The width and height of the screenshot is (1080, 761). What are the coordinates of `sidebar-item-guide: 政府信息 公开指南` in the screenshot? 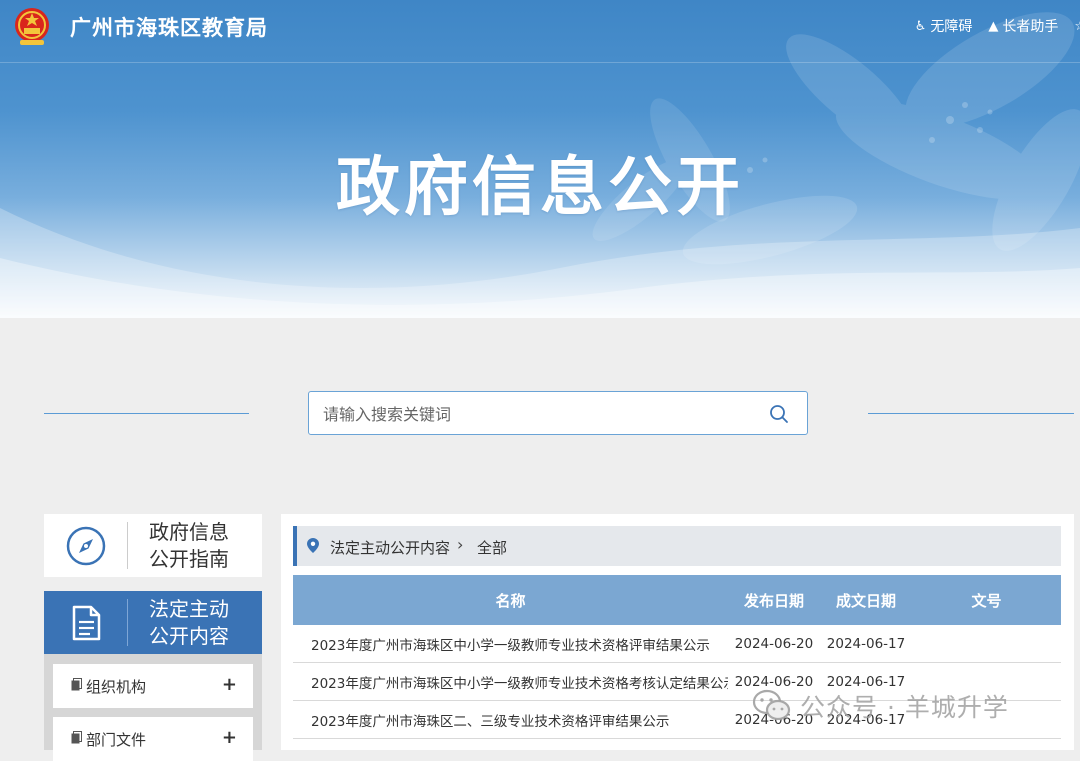 It's located at (153, 545).